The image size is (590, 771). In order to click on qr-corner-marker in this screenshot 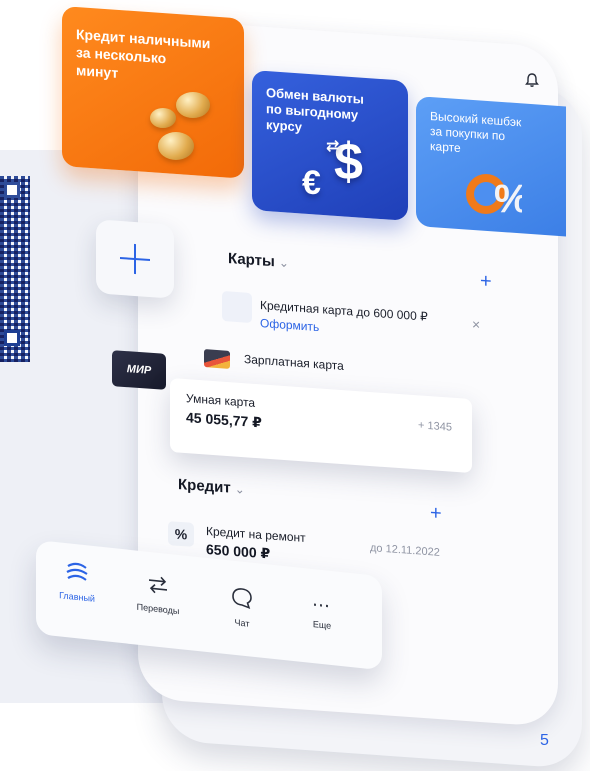, I will do `click(12, 338)`.